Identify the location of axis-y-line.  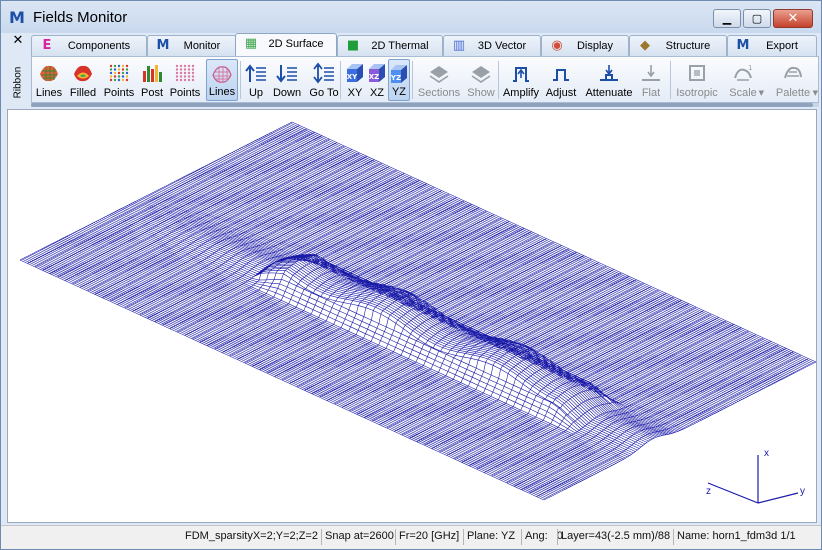
(778, 498).